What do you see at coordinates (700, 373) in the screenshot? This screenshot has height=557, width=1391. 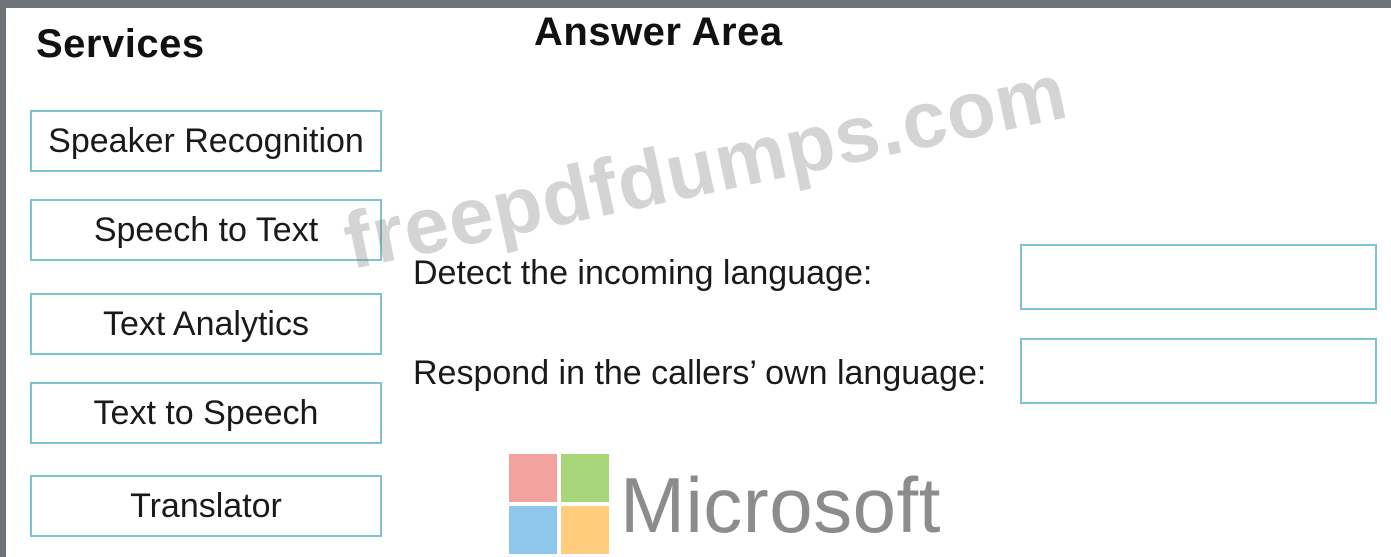 I see `prompt-respond-language: Respond in the callers’ own language:` at bounding box center [700, 373].